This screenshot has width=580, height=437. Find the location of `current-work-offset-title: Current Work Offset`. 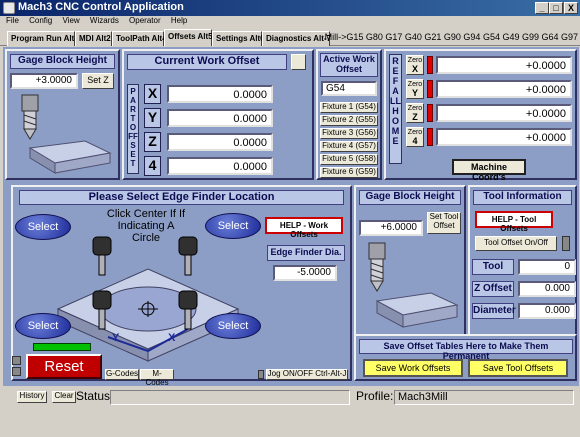

current-work-offset-title: Current Work Offset is located at coordinates (207, 62).